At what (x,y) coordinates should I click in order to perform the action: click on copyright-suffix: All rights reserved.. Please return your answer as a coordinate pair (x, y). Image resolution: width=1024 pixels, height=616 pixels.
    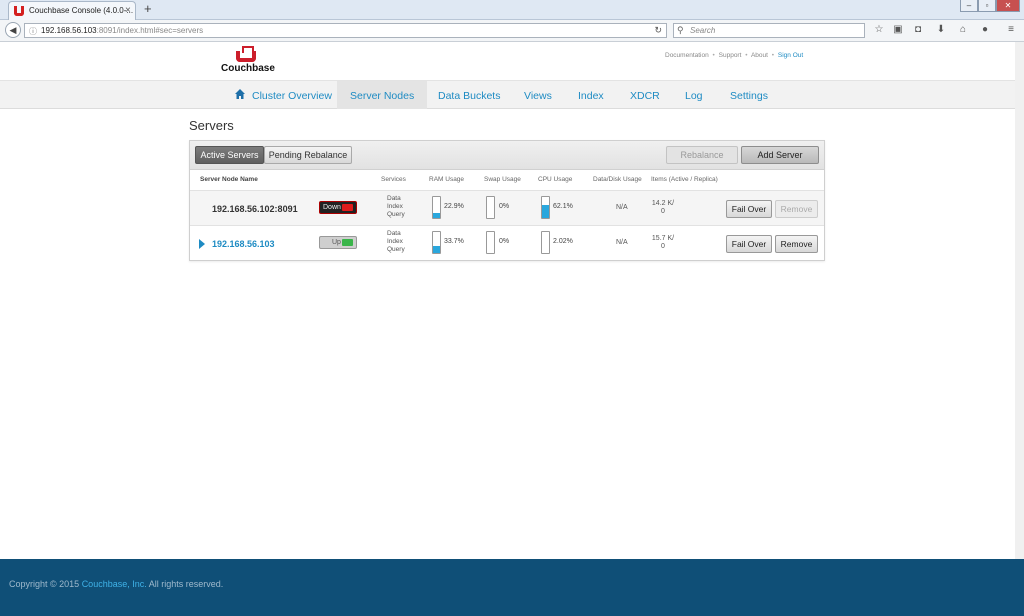
    Looking at the image, I should click on (185, 584).